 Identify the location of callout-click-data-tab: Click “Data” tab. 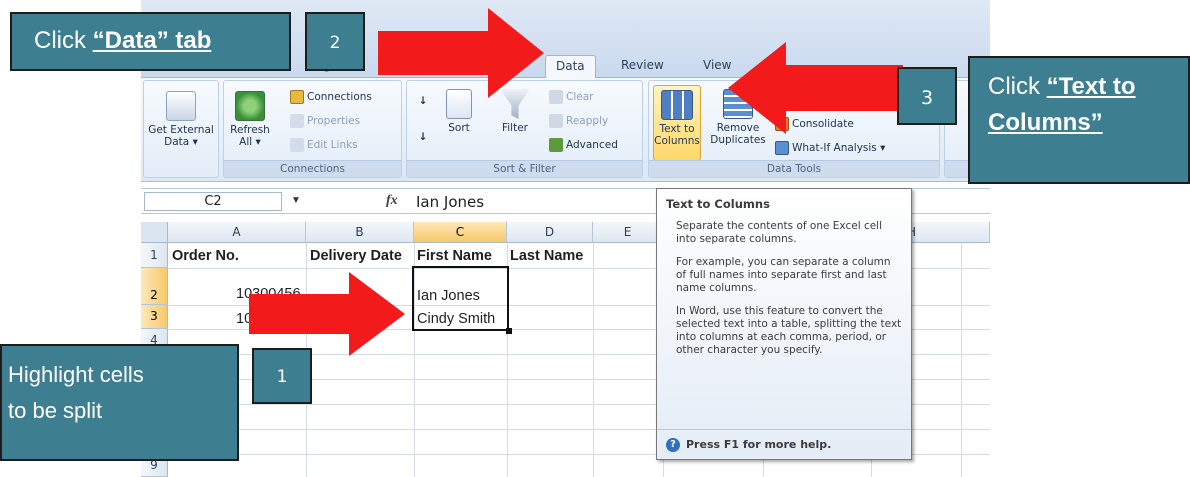
(150, 41).